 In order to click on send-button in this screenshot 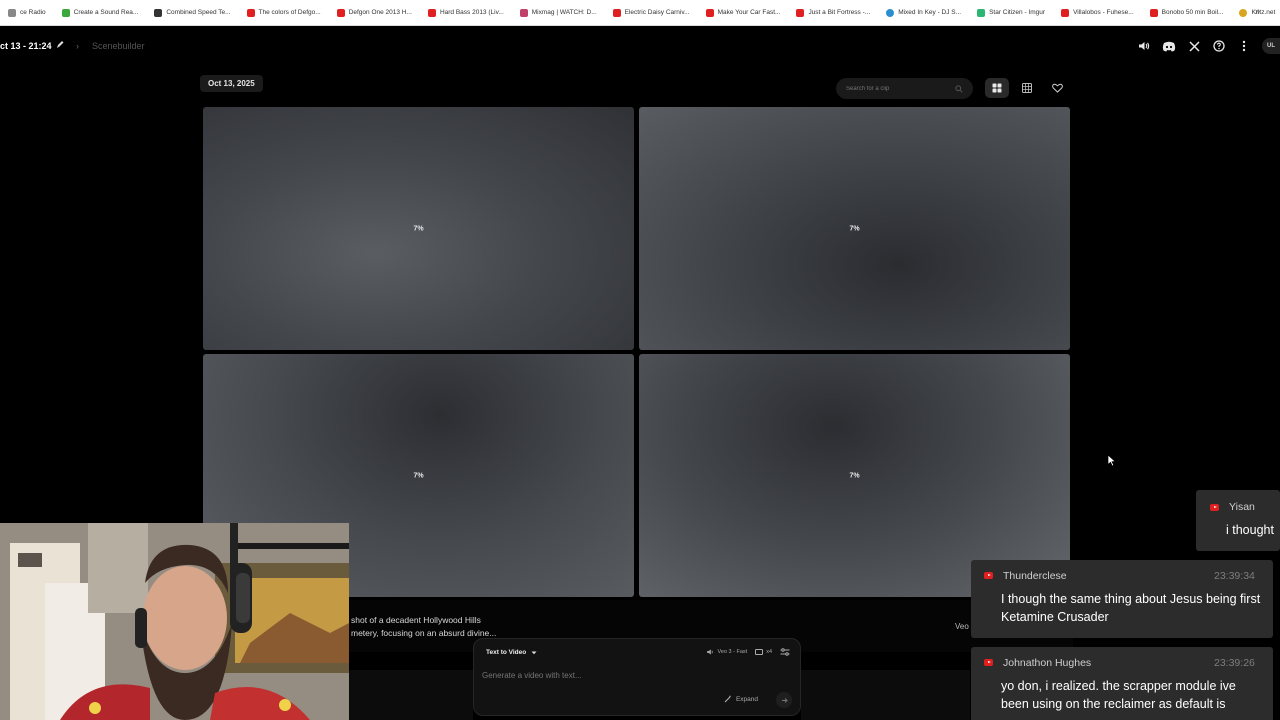, I will do `click(784, 700)`.